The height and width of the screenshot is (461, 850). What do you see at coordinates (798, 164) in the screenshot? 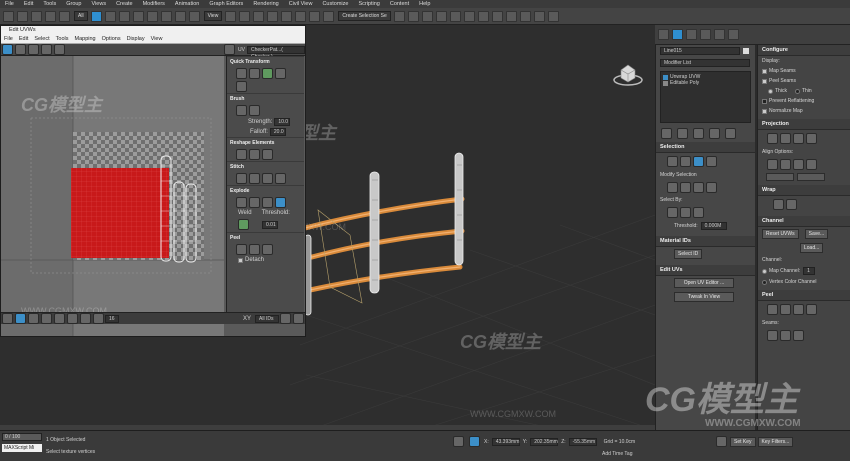
I see `align-z-icon` at bounding box center [798, 164].